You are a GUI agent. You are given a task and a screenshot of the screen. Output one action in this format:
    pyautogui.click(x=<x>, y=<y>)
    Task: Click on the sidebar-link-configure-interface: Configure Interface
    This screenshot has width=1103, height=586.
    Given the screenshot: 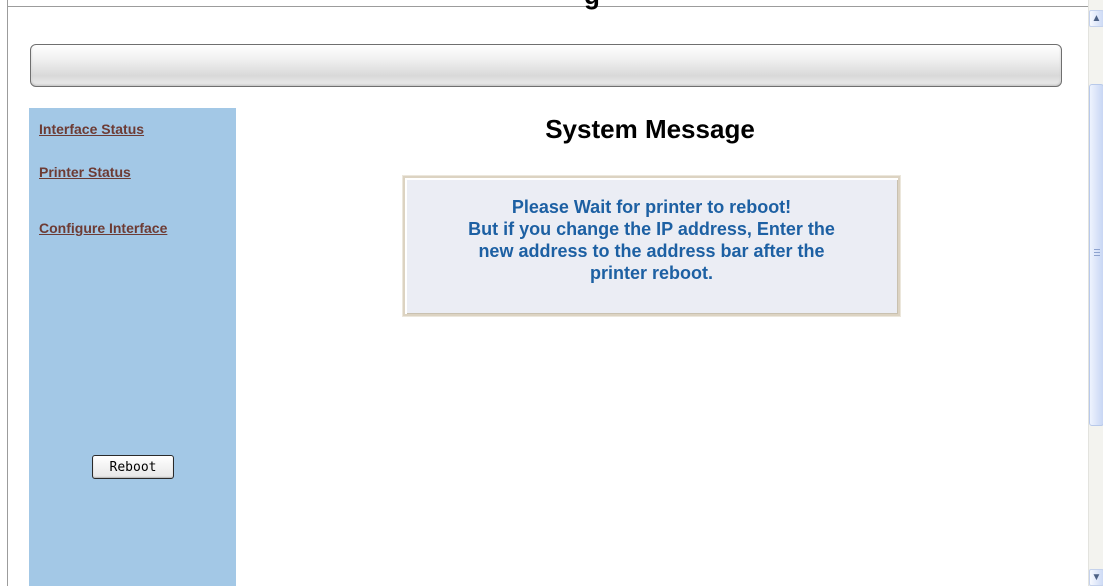 What is the action you would take?
    pyautogui.click(x=103, y=228)
    